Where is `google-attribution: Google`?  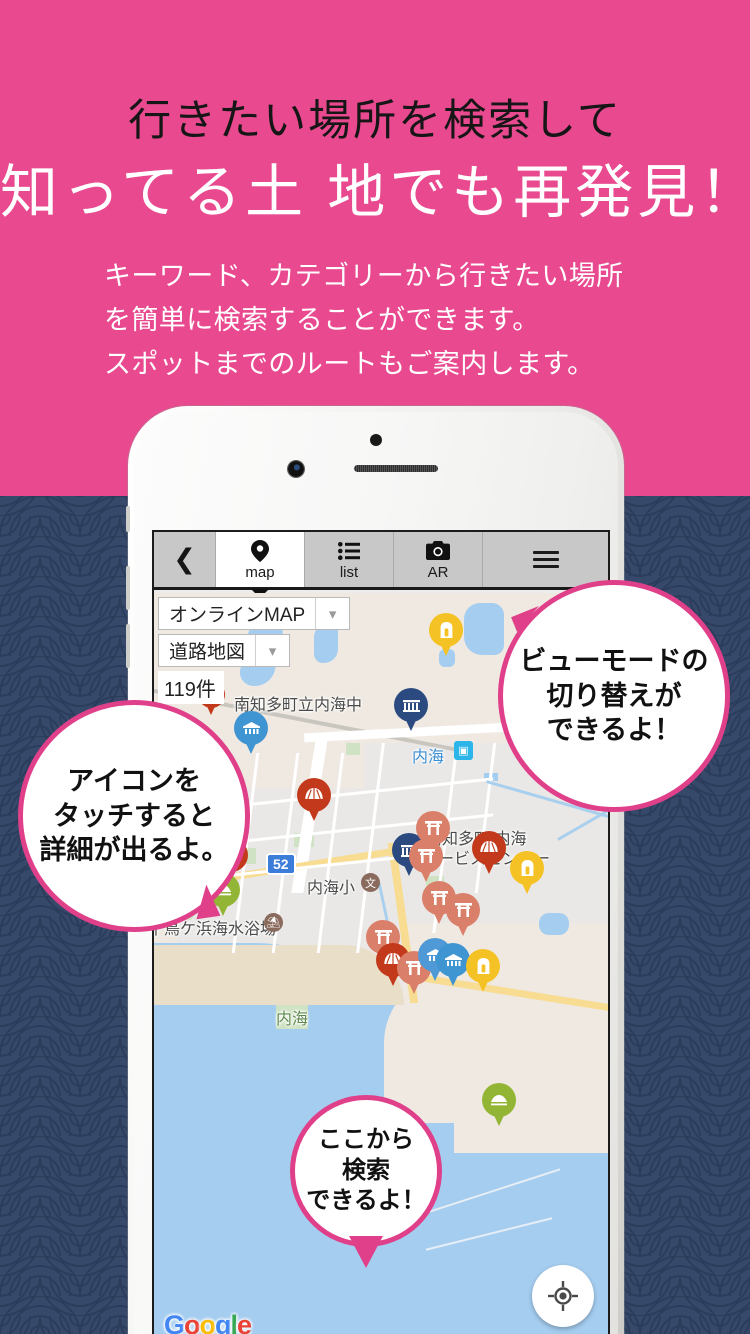
google-attribution: Google is located at coordinates (208, 1322).